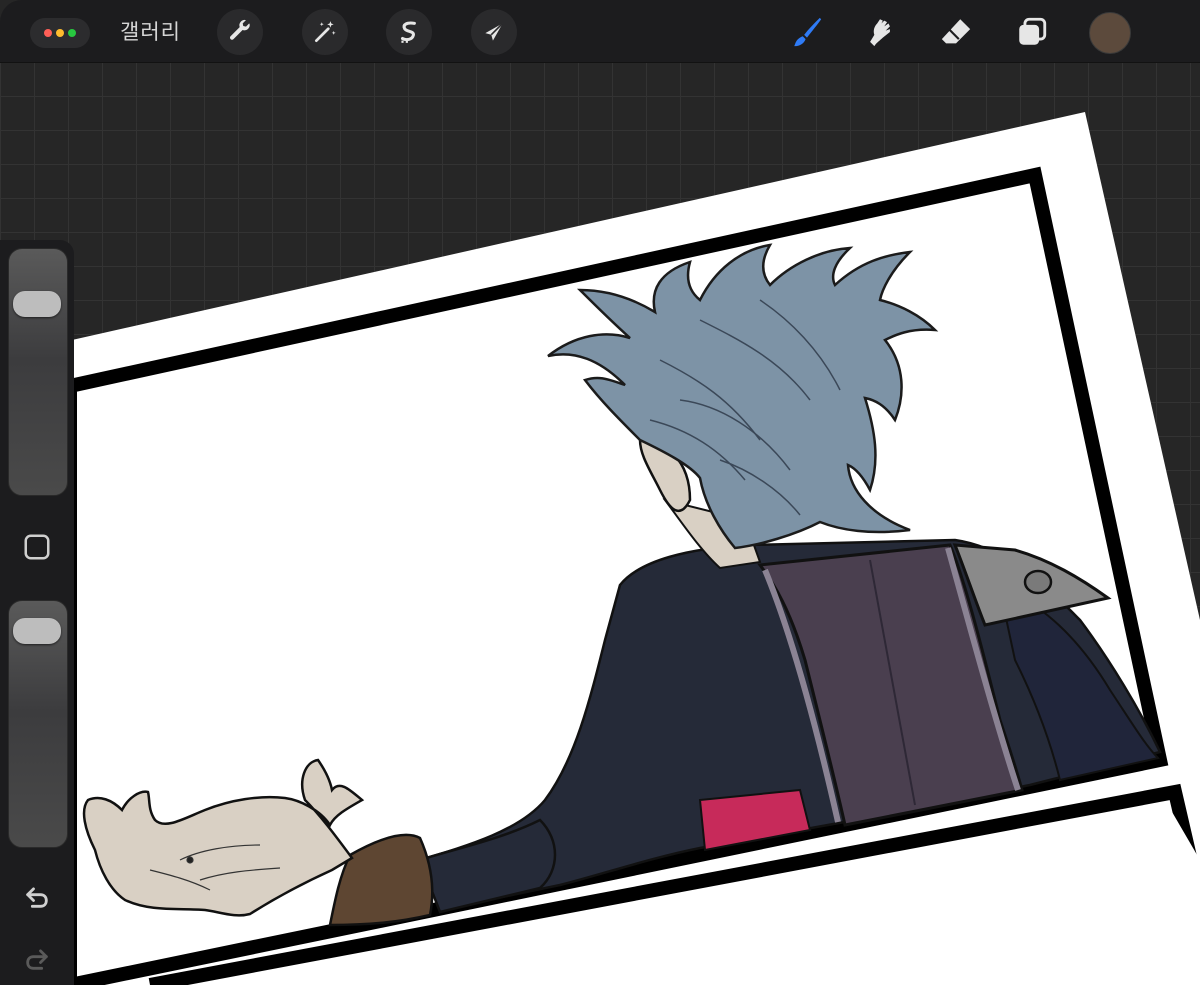 Image resolution: width=1200 pixels, height=985 pixels. I want to click on paint-tool-button, so click(807, 32).